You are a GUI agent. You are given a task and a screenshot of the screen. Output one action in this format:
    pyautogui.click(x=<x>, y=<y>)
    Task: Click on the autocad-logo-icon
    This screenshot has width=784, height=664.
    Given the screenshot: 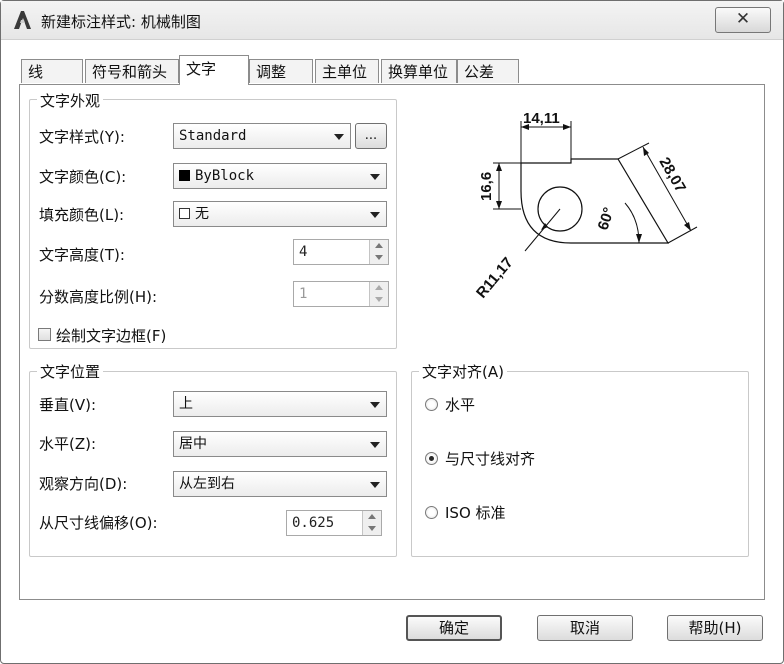 What is the action you would take?
    pyautogui.click(x=22, y=20)
    